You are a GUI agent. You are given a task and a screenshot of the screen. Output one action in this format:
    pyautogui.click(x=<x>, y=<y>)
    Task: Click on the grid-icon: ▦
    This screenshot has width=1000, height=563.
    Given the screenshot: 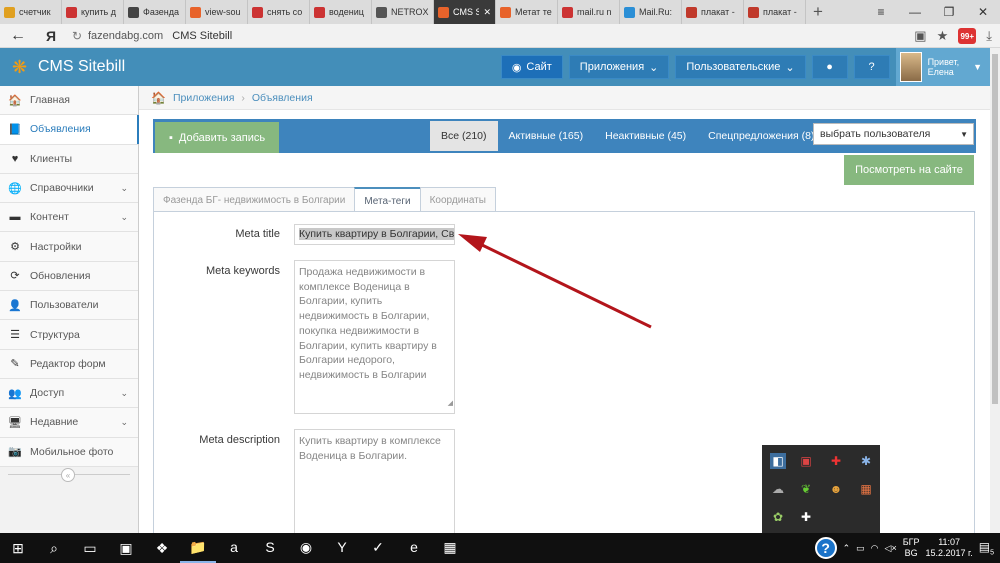 What is the action you would take?
    pyautogui.click(x=866, y=489)
    